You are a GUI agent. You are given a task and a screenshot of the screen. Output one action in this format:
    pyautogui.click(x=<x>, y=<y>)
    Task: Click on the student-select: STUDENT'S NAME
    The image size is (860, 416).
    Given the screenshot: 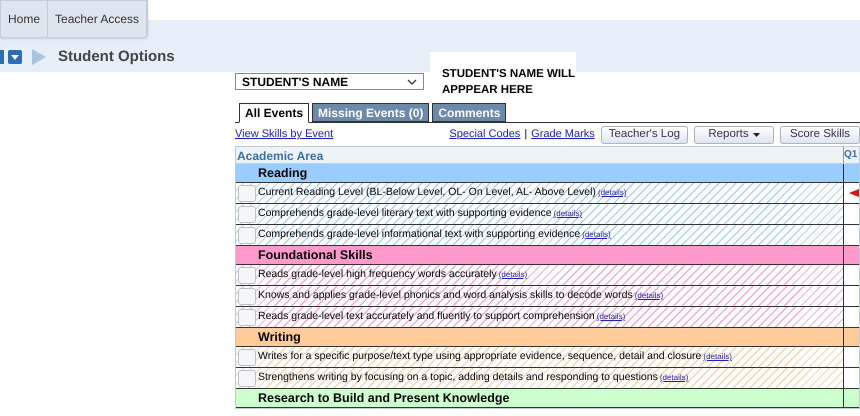 What is the action you would take?
    pyautogui.click(x=329, y=81)
    